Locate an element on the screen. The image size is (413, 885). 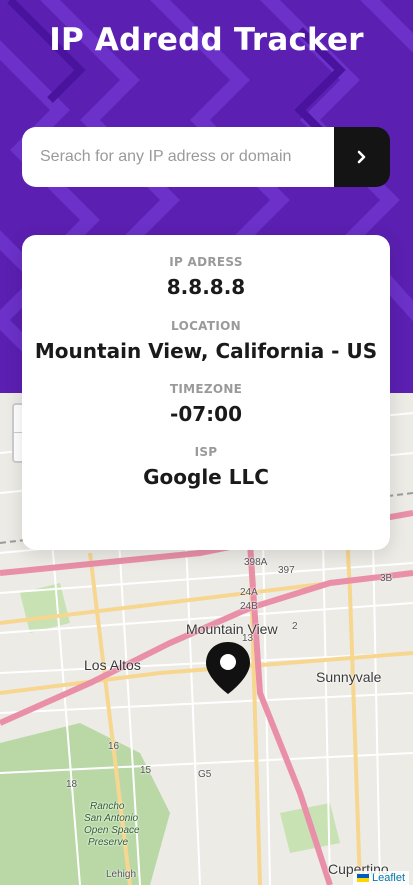
road-label: 397 is located at coordinates (286, 570).